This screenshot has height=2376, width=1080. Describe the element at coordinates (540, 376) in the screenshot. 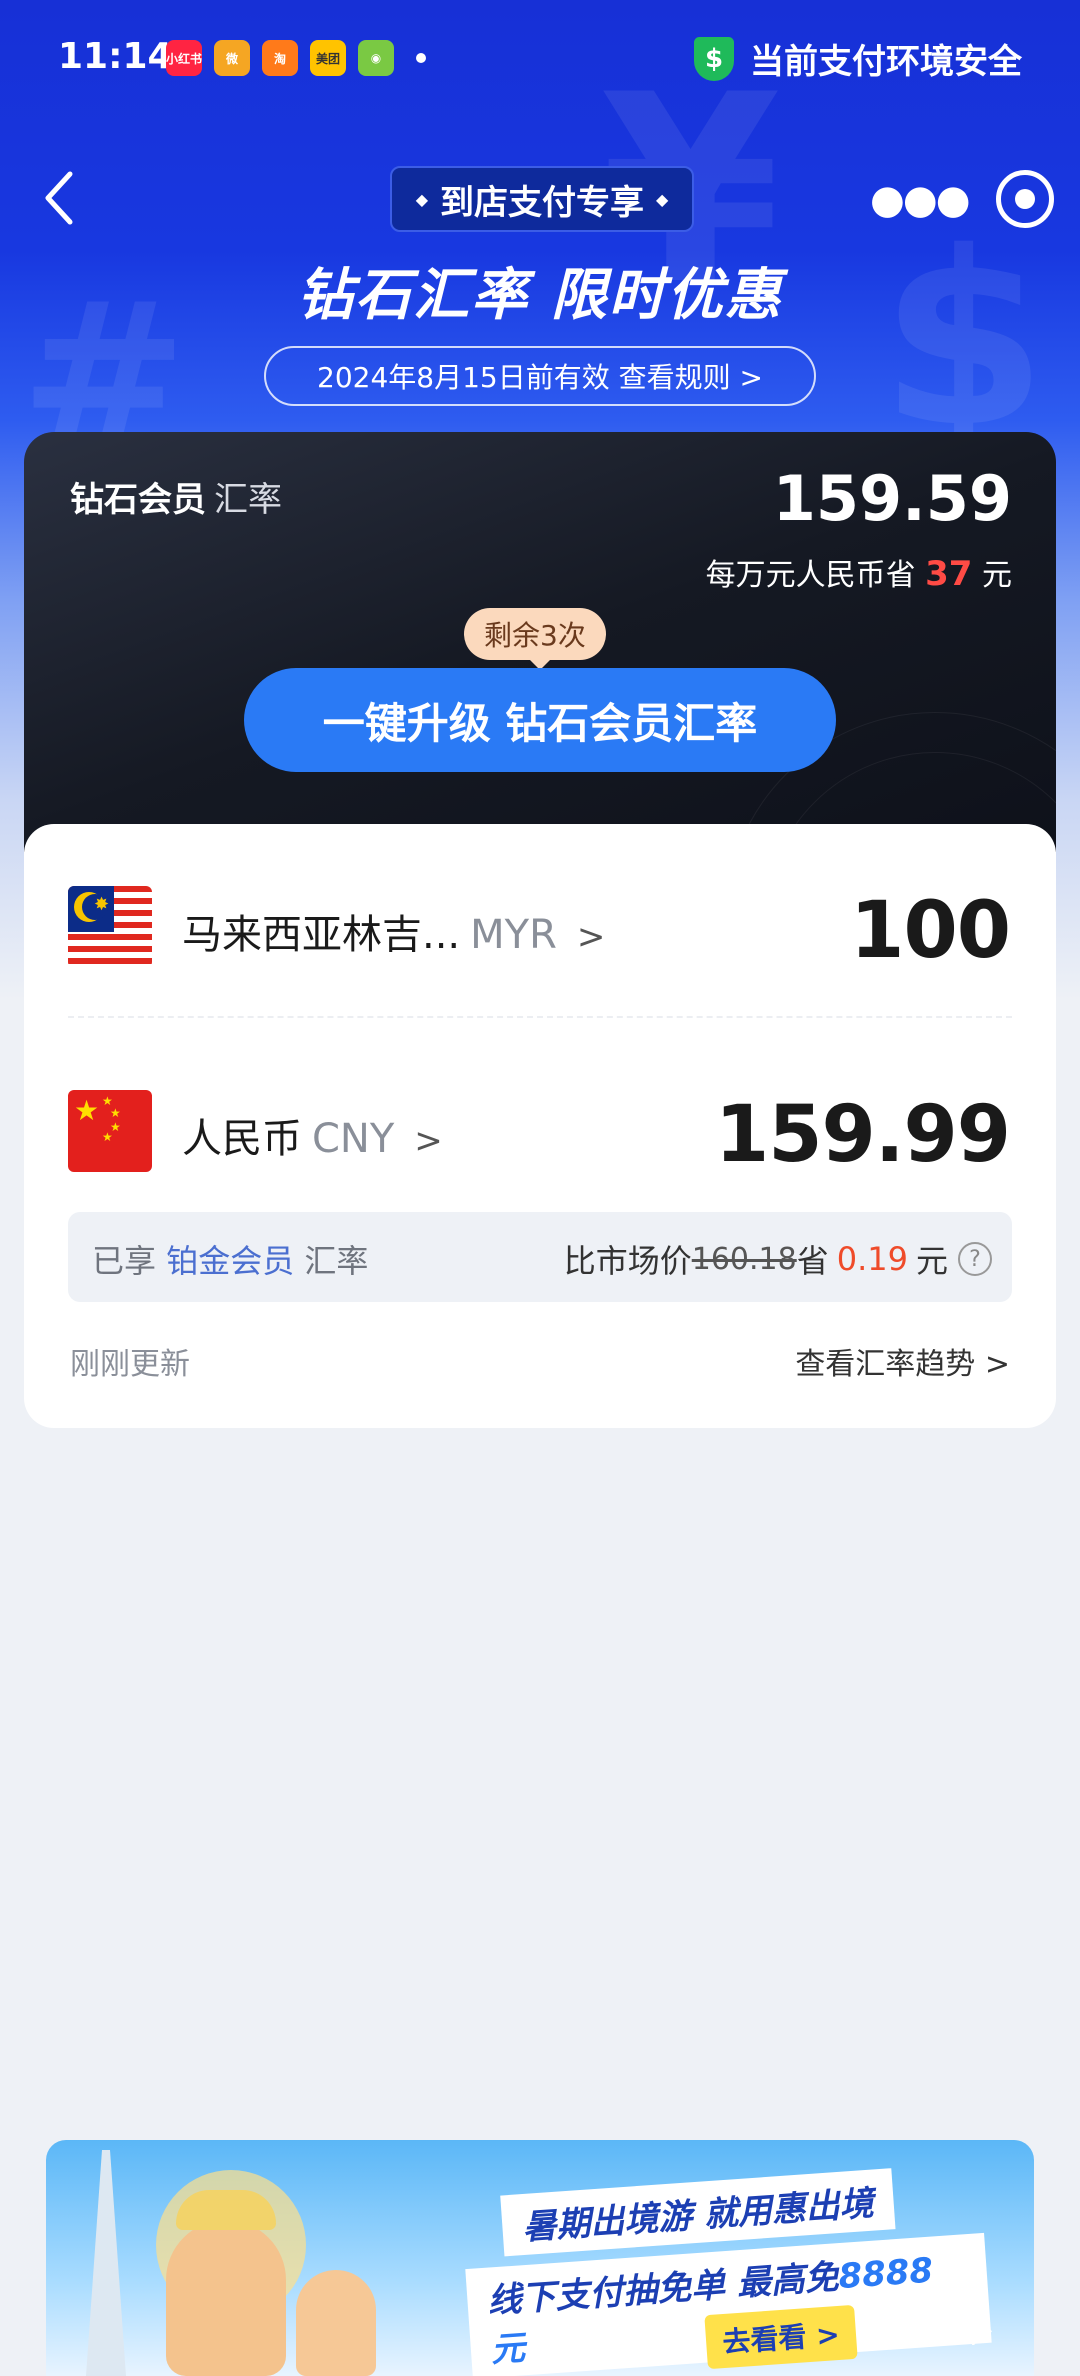

I see `view-rules-link: 2024年8月15日前有效 查看规则 >` at that location.